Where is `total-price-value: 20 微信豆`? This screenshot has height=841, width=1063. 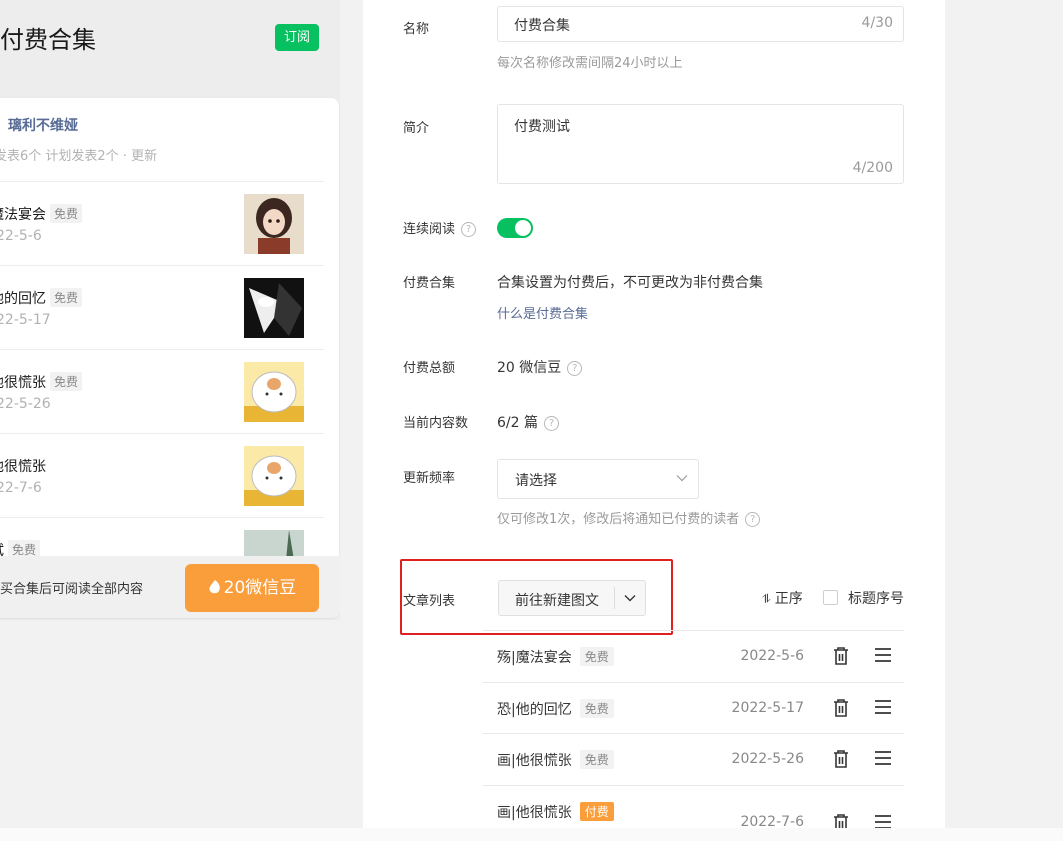
total-price-value: 20 微信豆 is located at coordinates (529, 368).